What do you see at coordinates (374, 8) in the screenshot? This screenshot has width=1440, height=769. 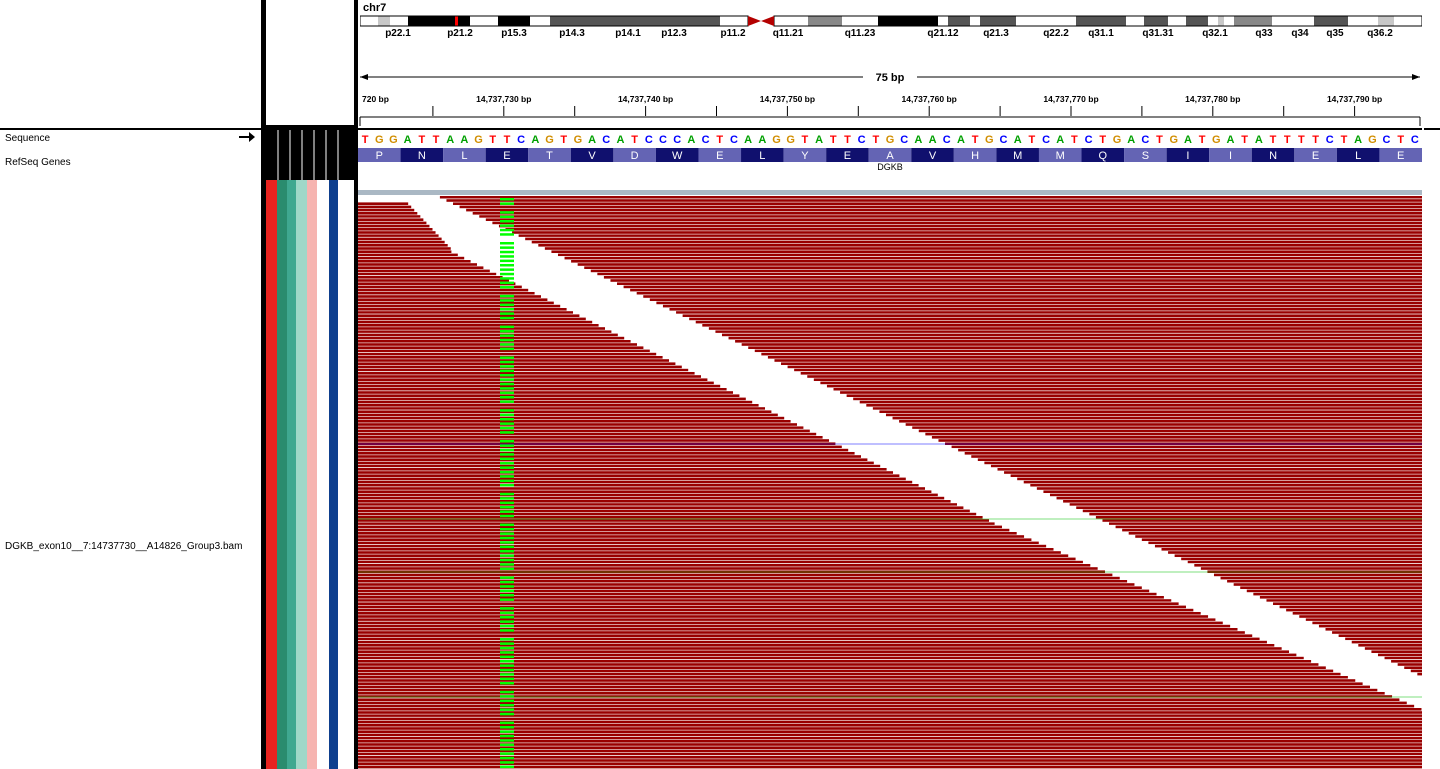 I see `chromosome-name: chr7` at bounding box center [374, 8].